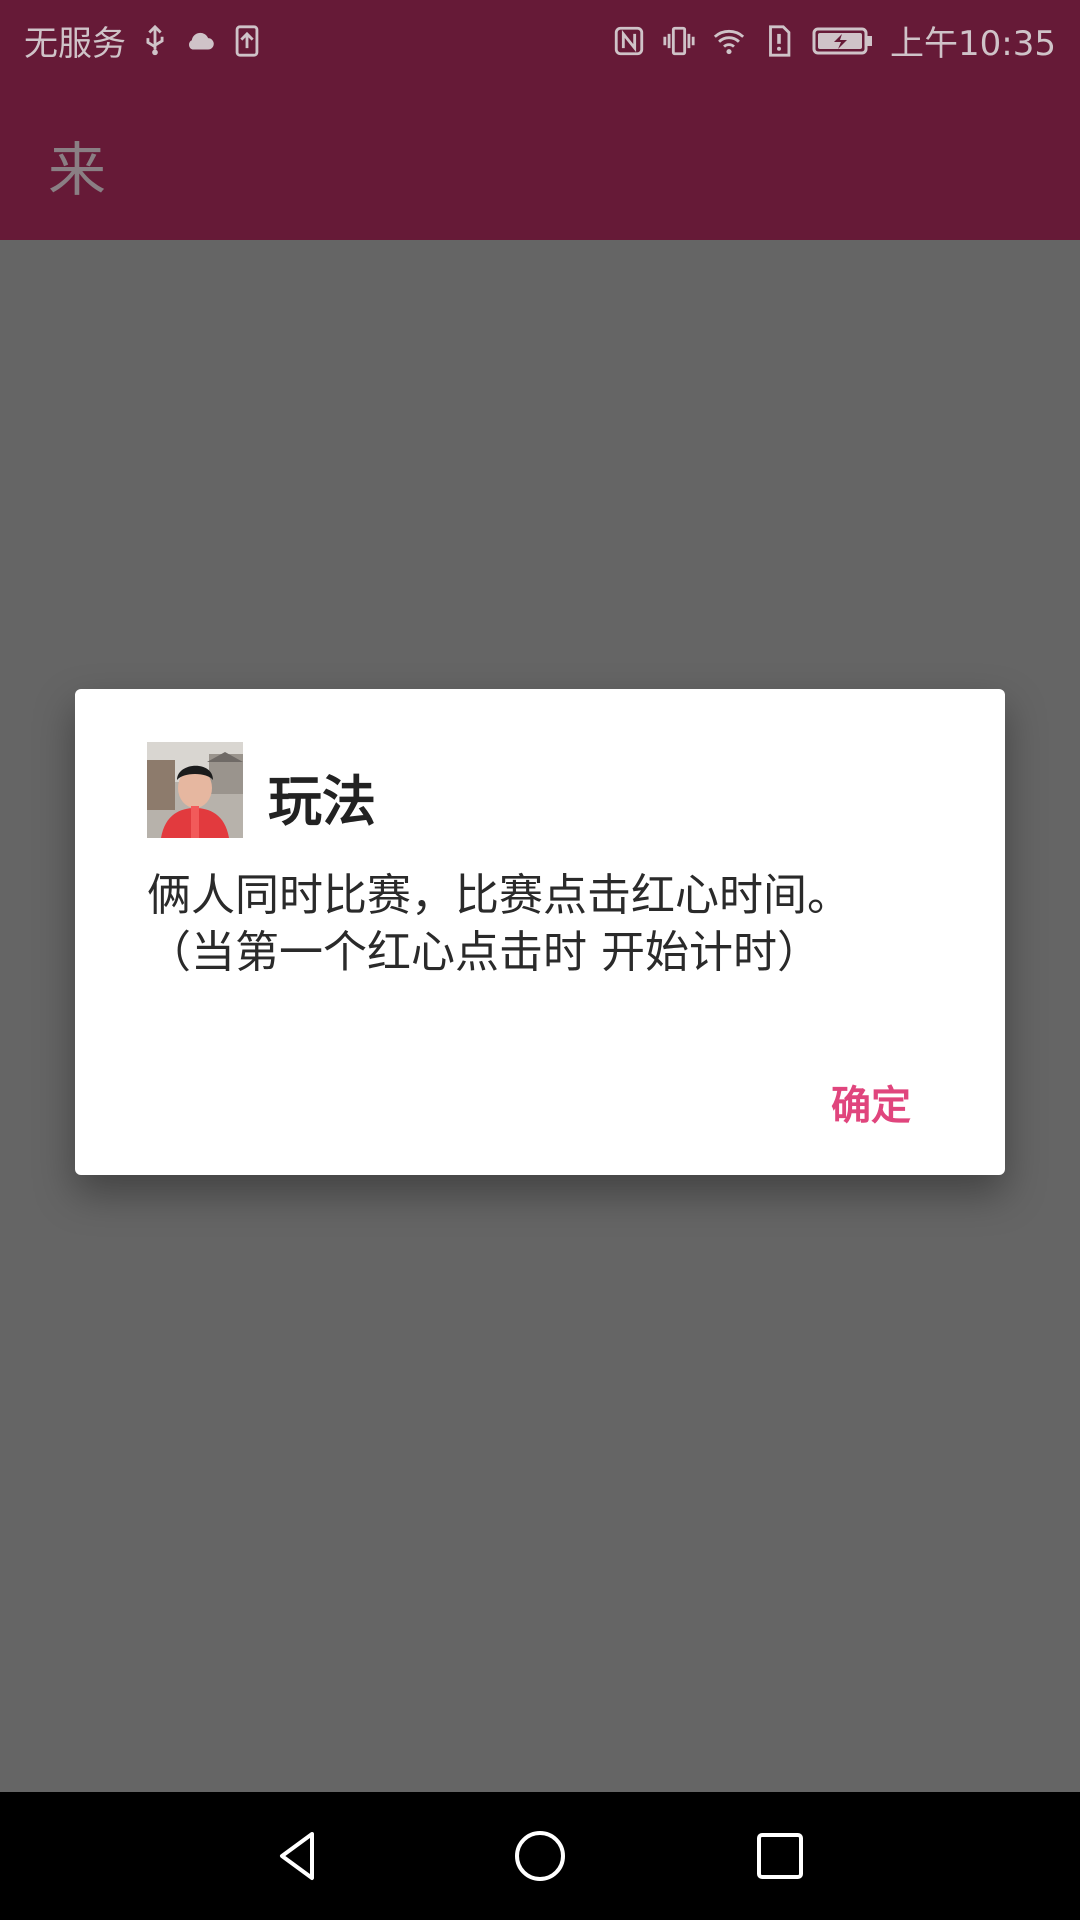 The image size is (1080, 1920). What do you see at coordinates (780, 40) in the screenshot?
I see `sim-alert-icon` at bounding box center [780, 40].